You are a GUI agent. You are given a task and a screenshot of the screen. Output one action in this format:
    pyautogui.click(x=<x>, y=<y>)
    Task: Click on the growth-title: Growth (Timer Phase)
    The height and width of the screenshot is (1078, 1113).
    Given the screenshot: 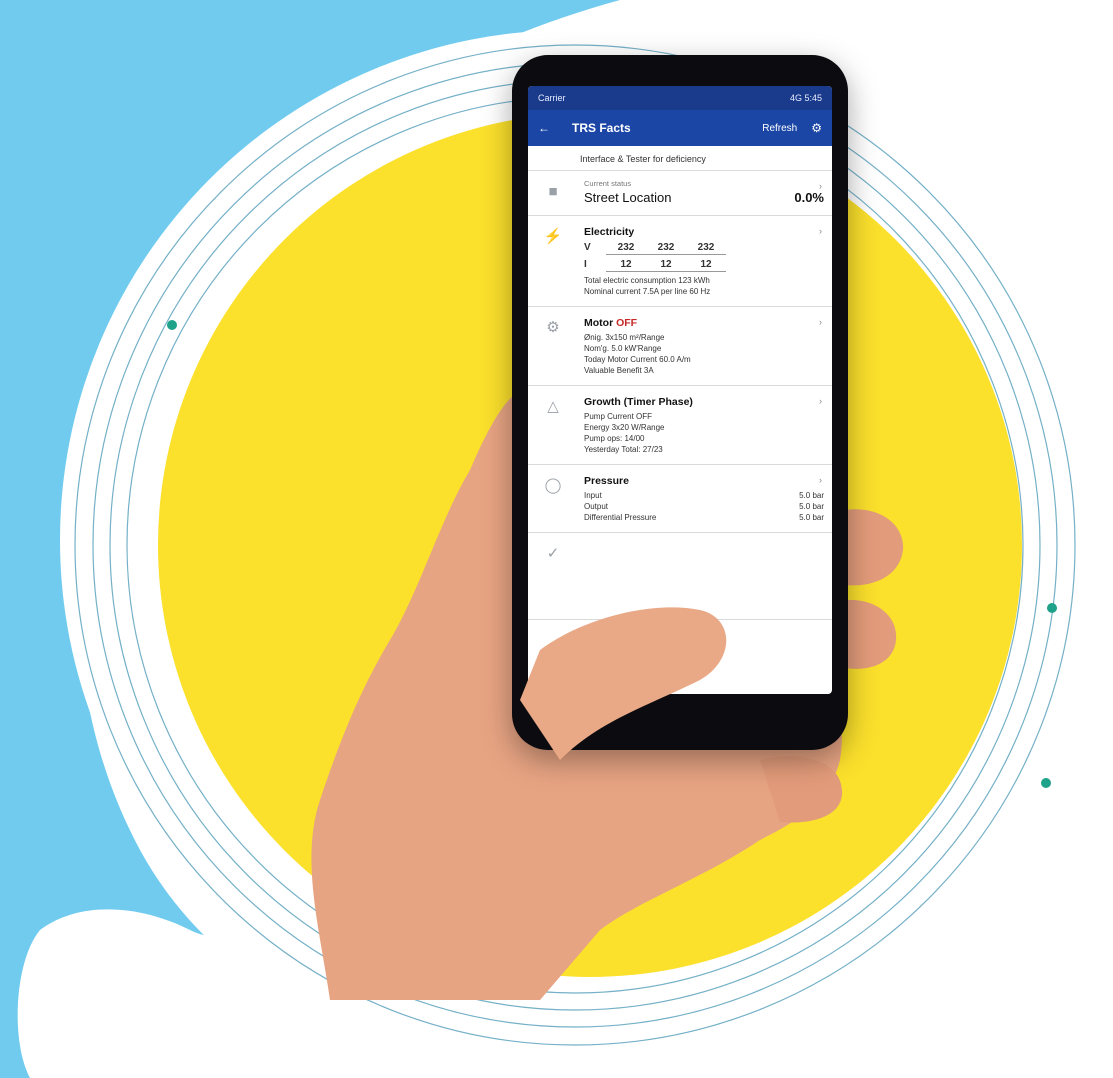 What is the action you would take?
    pyautogui.click(x=638, y=402)
    